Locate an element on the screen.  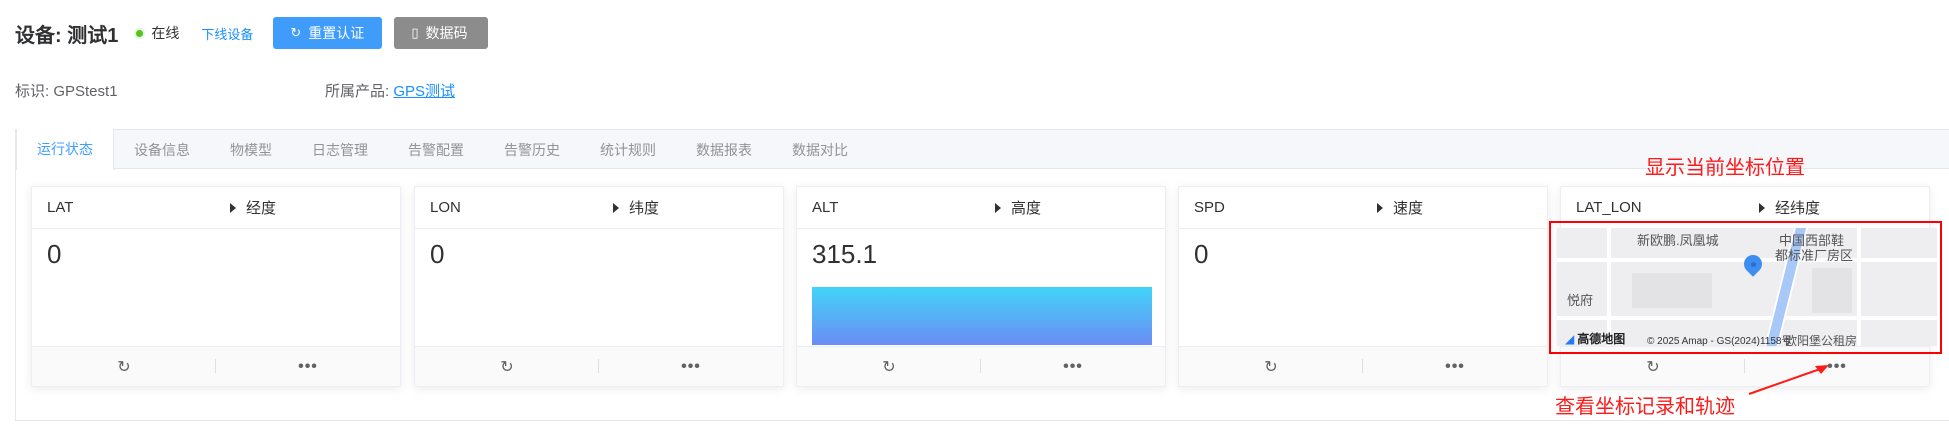
card-header: LON 纬度 is located at coordinates (599, 208).